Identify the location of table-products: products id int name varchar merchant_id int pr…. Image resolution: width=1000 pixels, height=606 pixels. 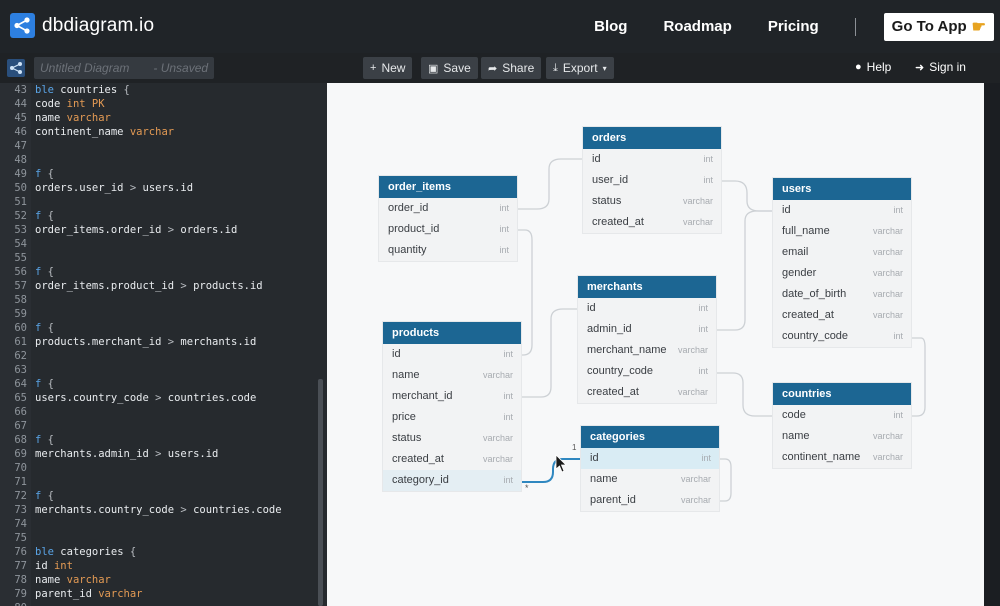
(452, 406).